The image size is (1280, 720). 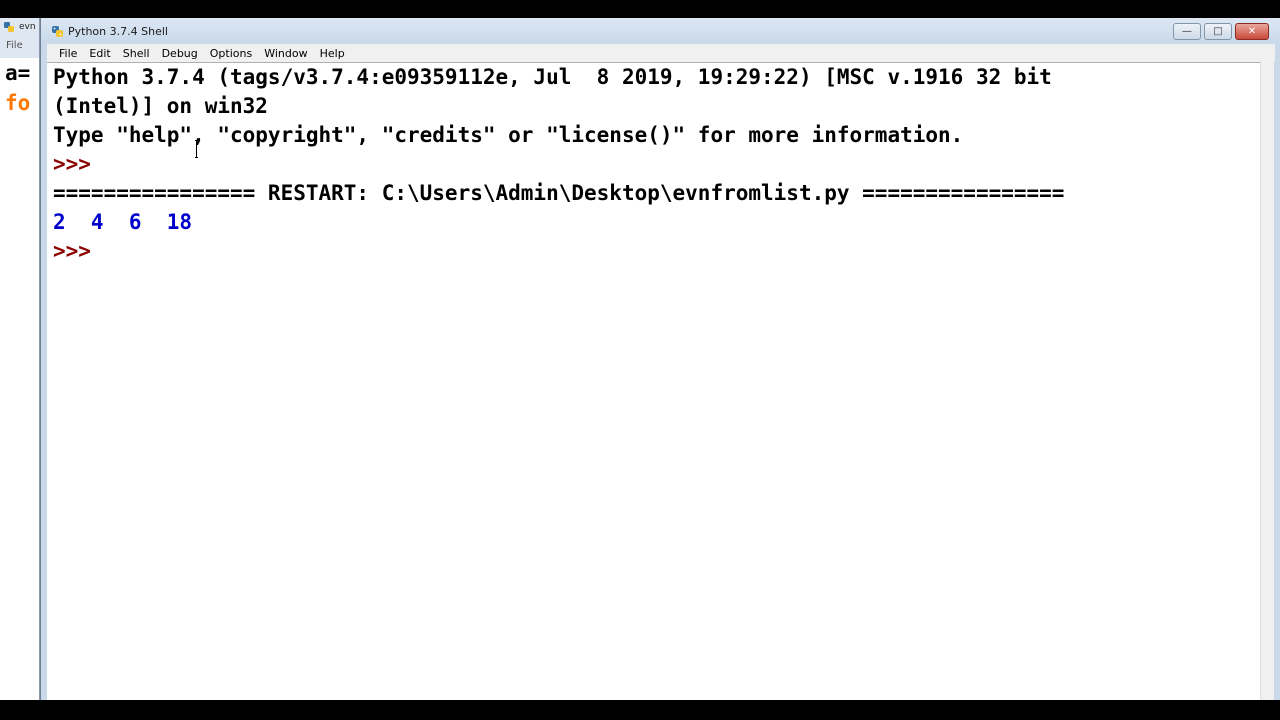 I want to click on close-icon: ✕, so click(x=1252, y=31).